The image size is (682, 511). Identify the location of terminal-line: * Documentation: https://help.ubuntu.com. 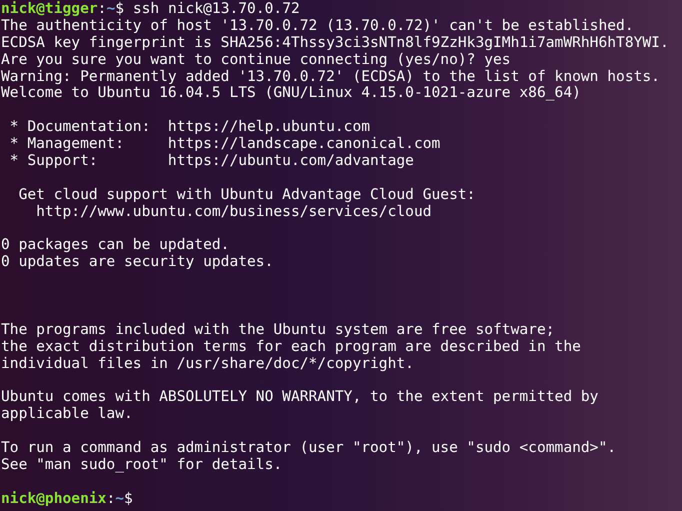
(190, 127).